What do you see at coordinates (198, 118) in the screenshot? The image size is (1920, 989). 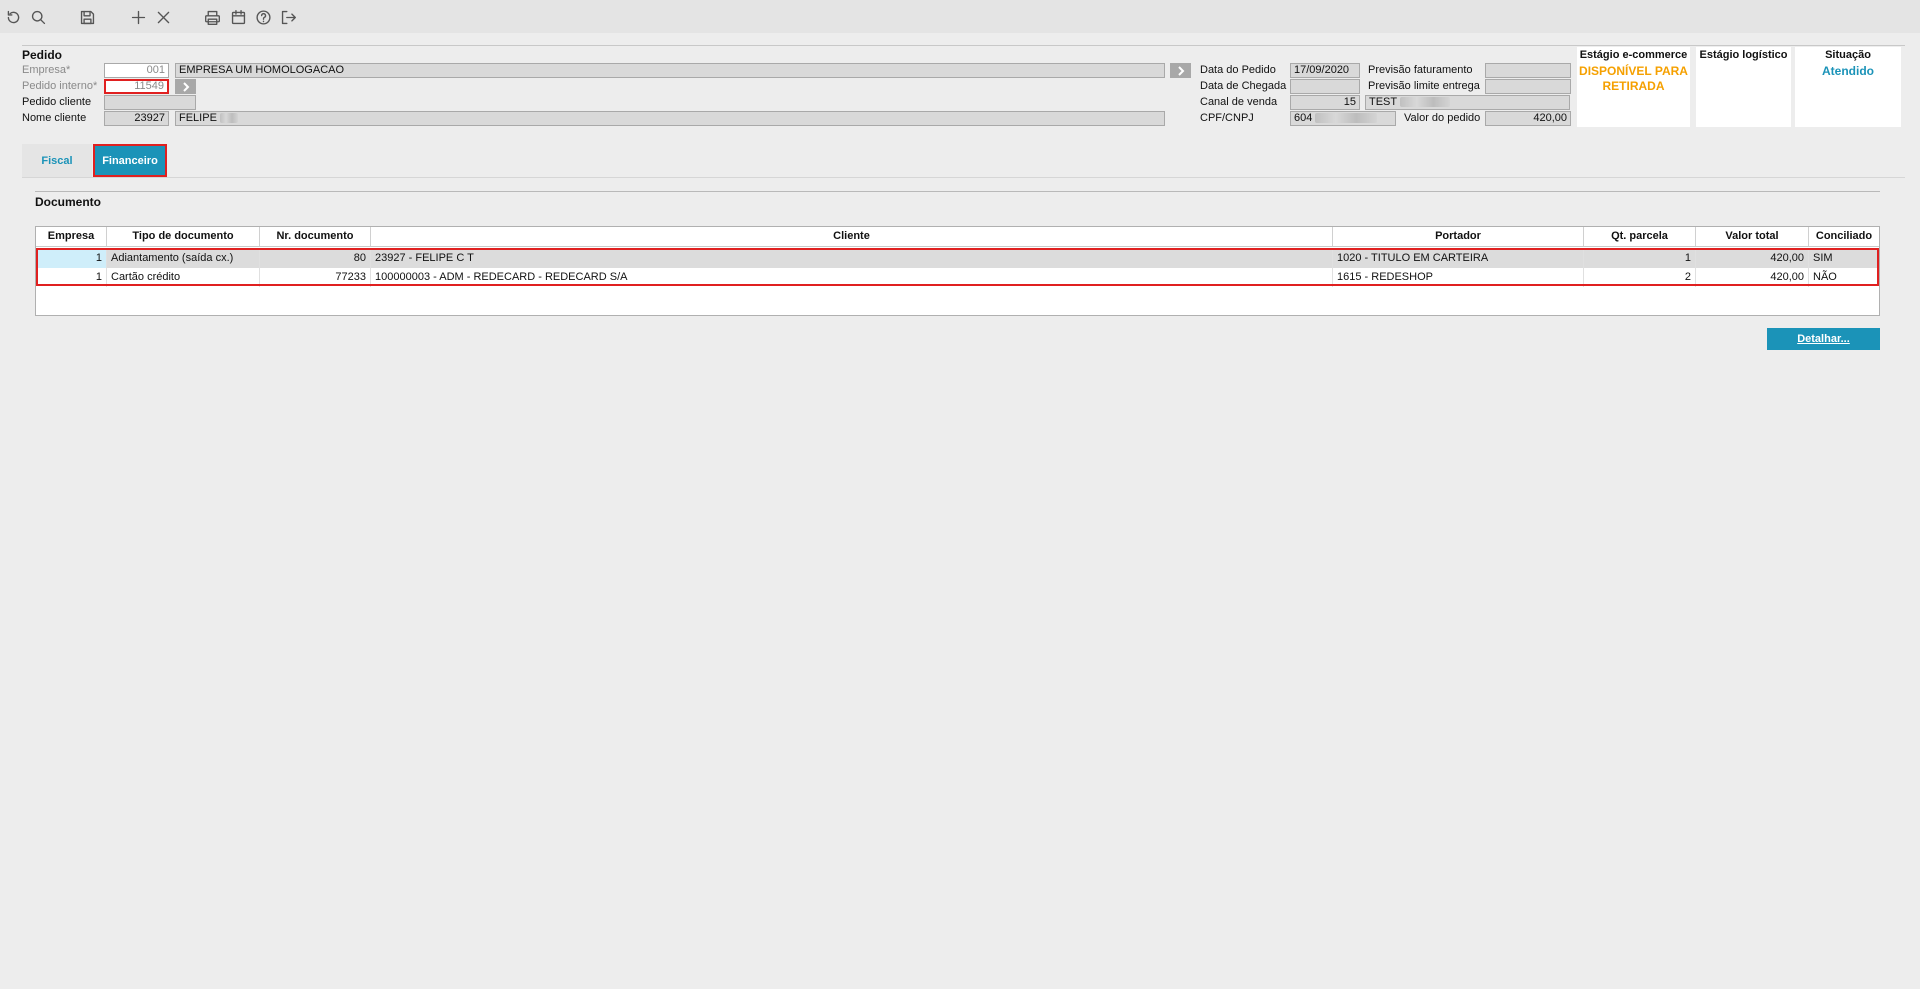 I see `nome-cliente-name-text: FELIPE` at bounding box center [198, 118].